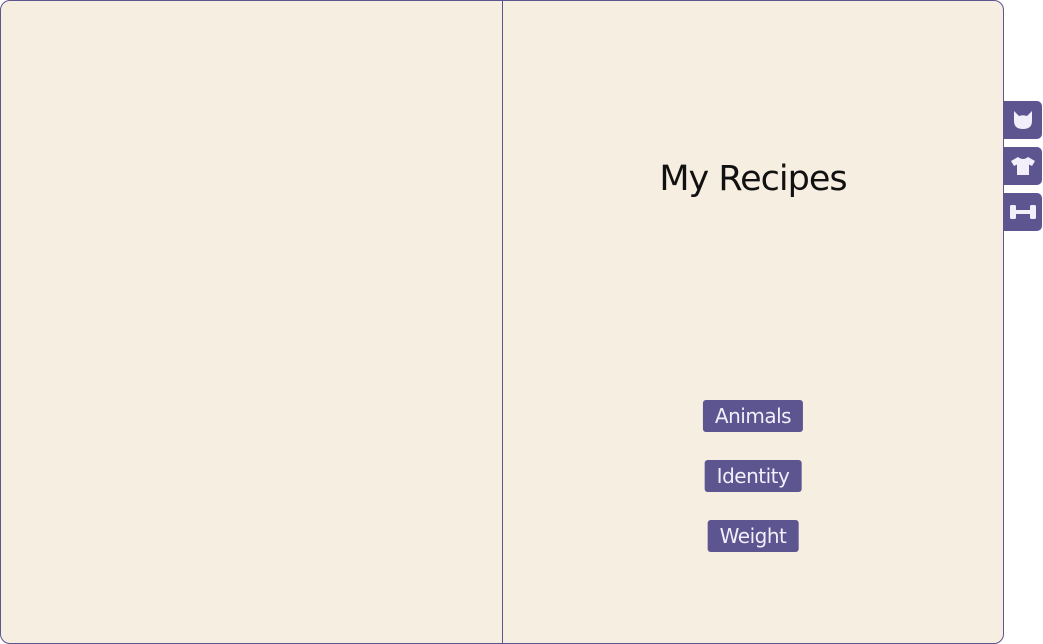 This screenshot has height=644, width=1043. Describe the element at coordinates (753, 416) in the screenshot. I see `animals-button: Animals` at that location.